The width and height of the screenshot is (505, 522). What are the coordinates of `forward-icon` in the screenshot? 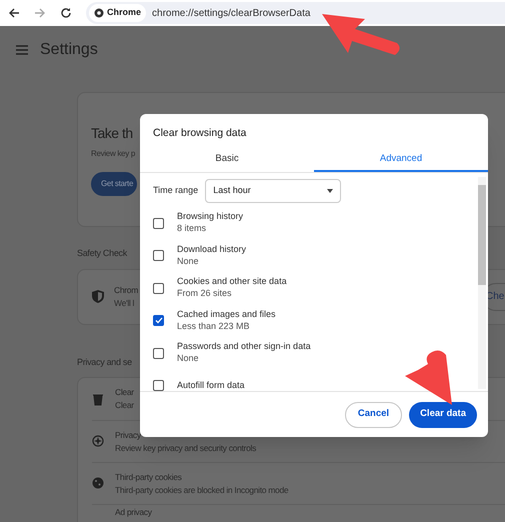 It's located at (40, 13).